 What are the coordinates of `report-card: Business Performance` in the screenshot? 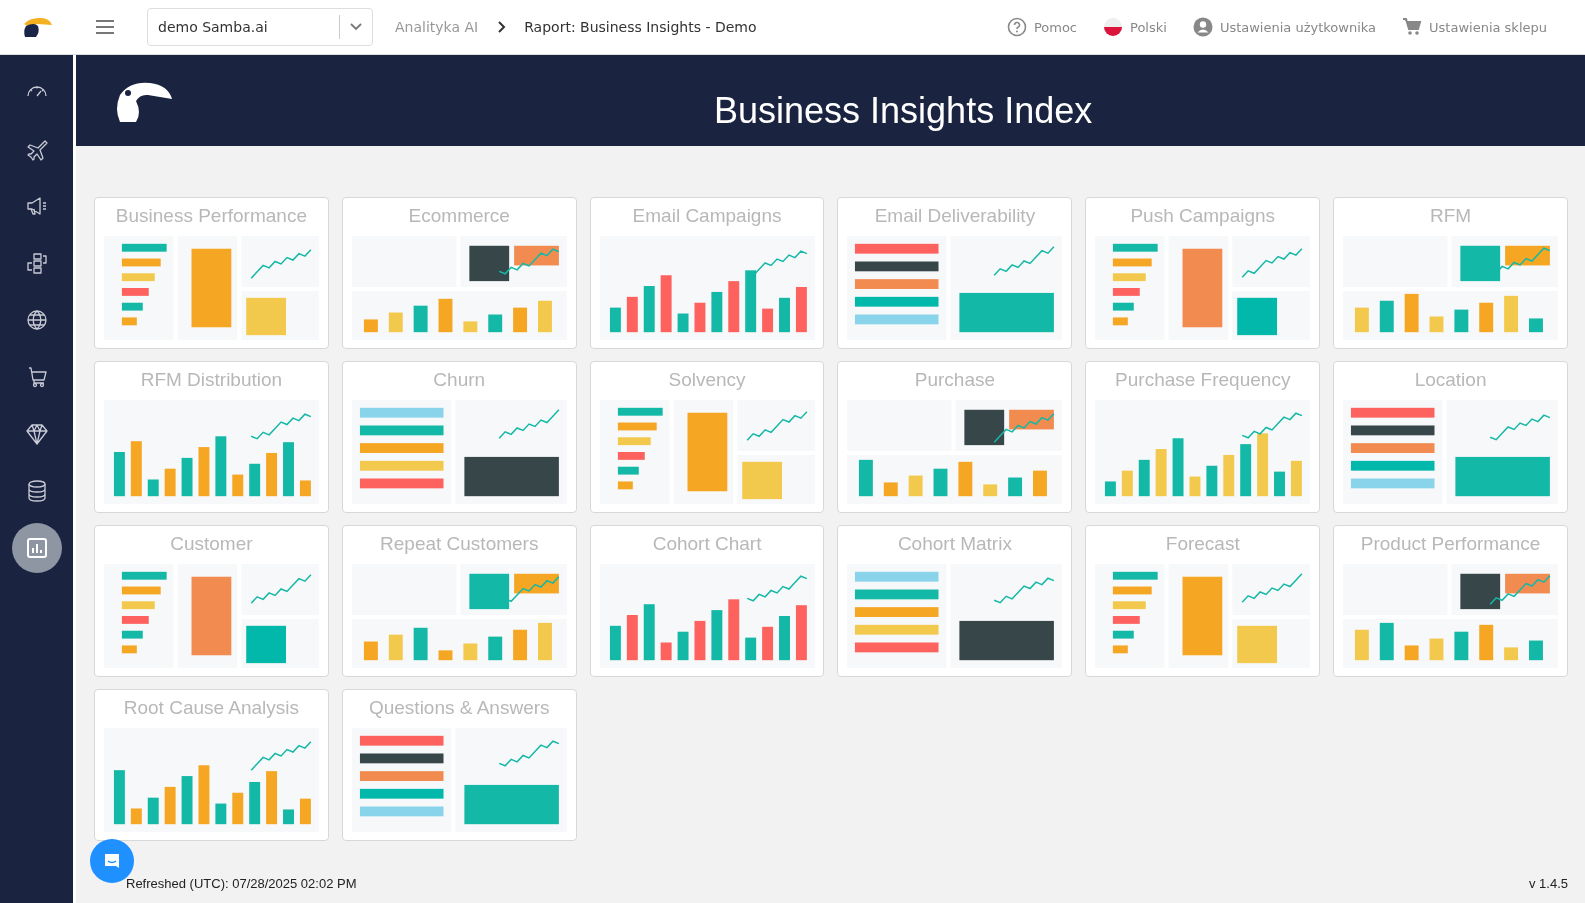 It's located at (211, 273).